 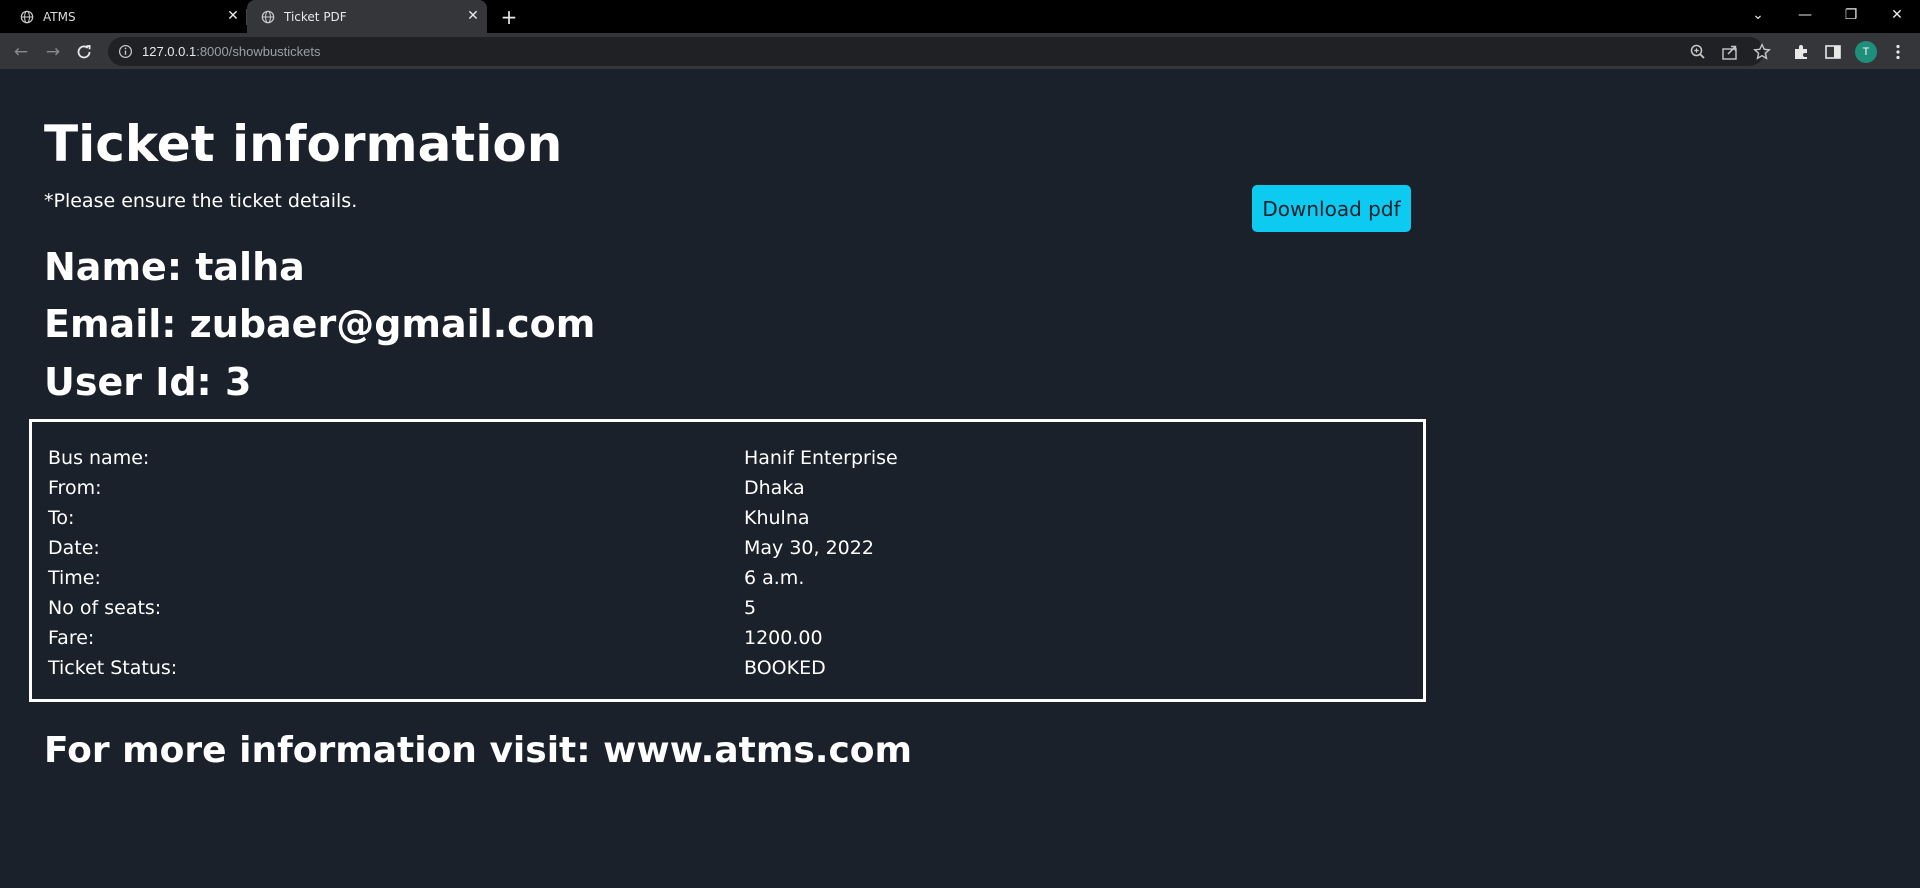 I want to click on url-path: :8000/showbustickets, so click(x=258, y=51).